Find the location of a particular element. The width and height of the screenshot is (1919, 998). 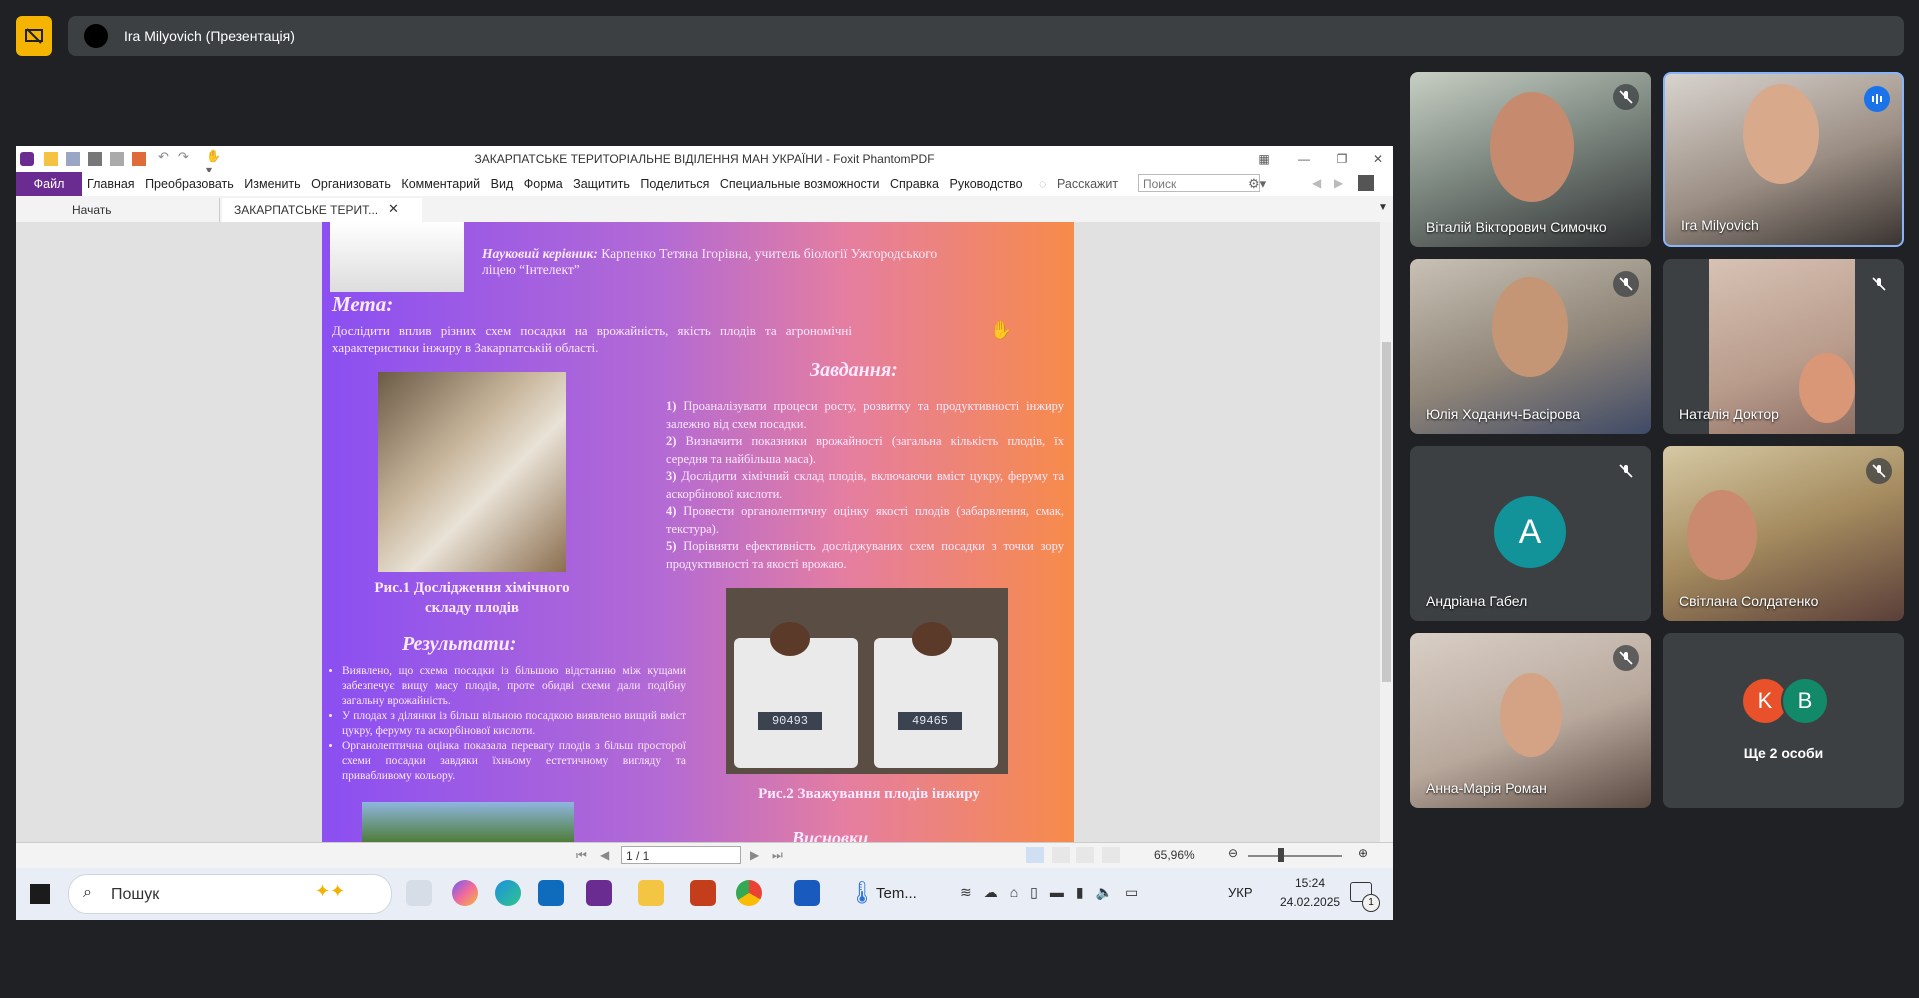

cover-icon is located at coordinates (1111, 855).